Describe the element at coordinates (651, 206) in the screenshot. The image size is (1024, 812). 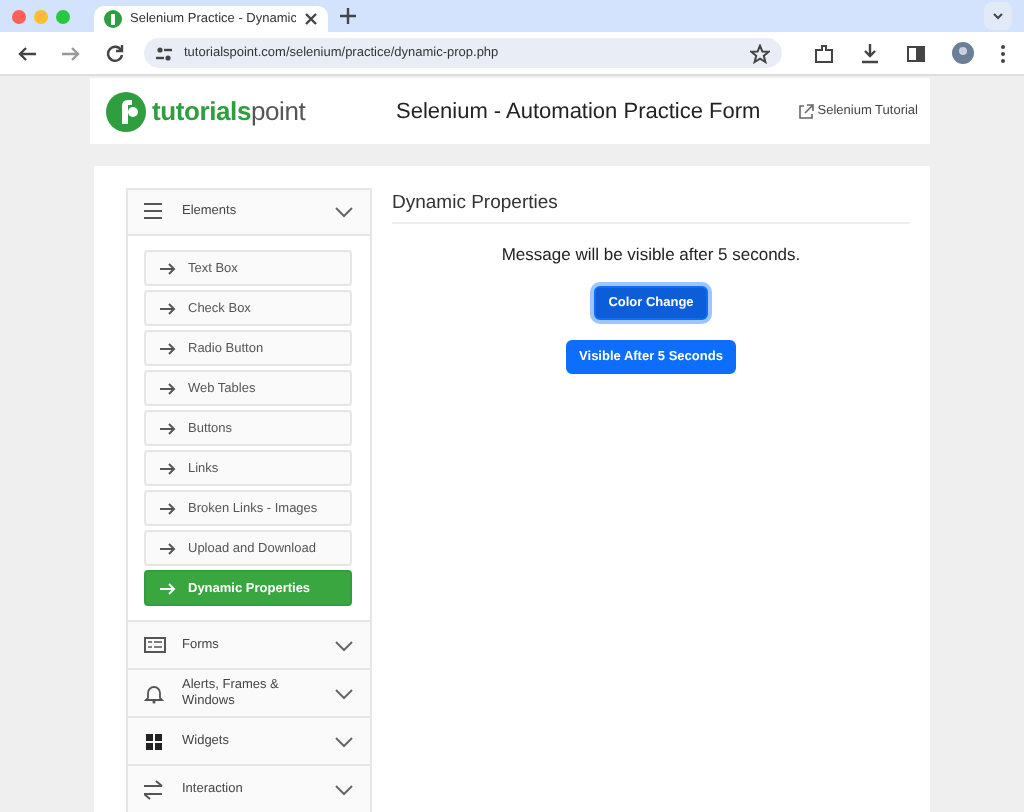
I see `section-title: Dynamic Properties` at that location.